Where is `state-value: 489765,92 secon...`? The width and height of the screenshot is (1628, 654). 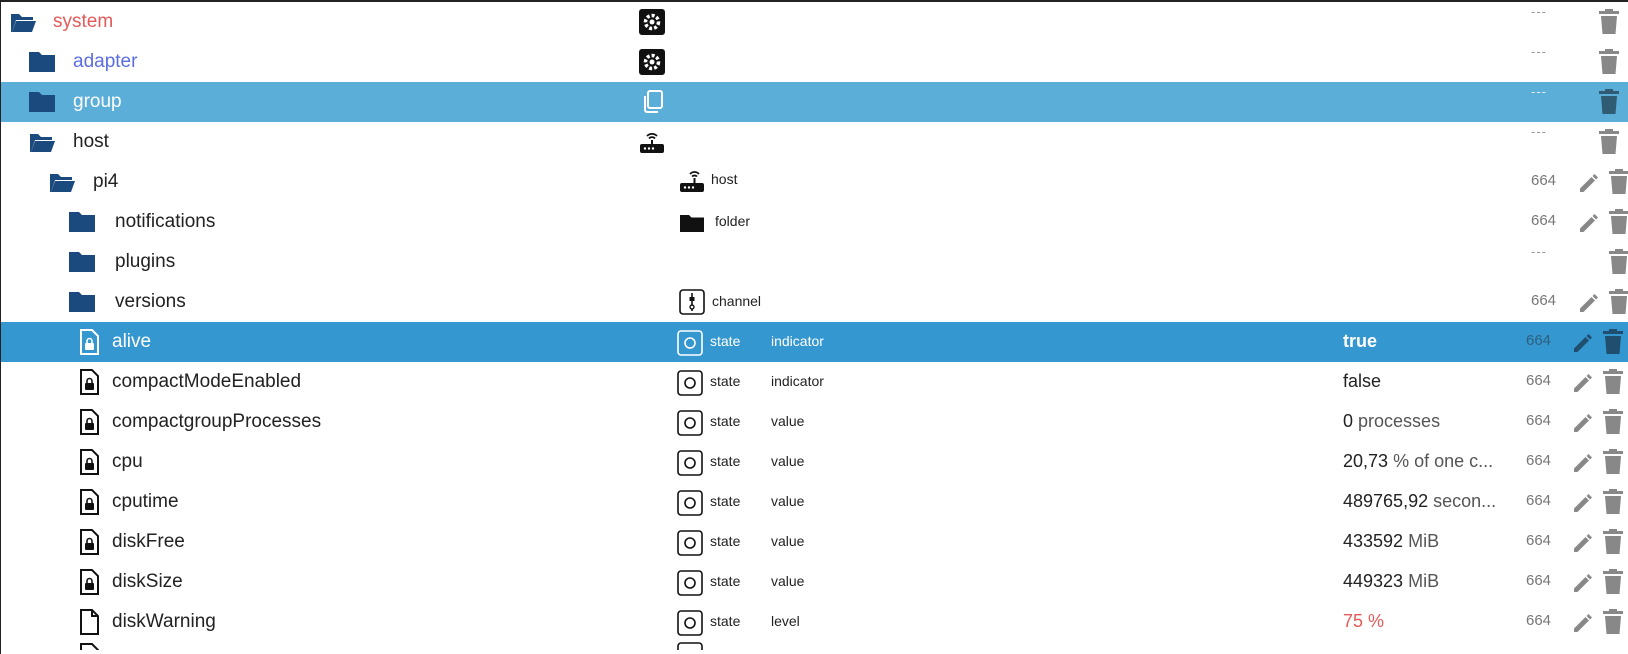
state-value: 489765,92 secon... is located at coordinates (1424, 501).